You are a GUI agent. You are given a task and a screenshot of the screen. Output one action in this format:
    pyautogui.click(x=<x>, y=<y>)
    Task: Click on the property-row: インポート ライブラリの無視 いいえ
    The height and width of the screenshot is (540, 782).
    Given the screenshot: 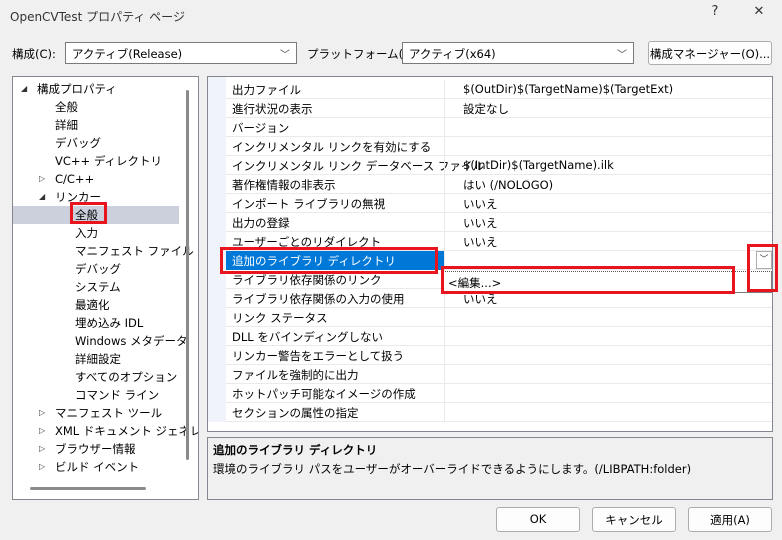 What is the action you would take?
    pyautogui.click(x=499, y=203)
    